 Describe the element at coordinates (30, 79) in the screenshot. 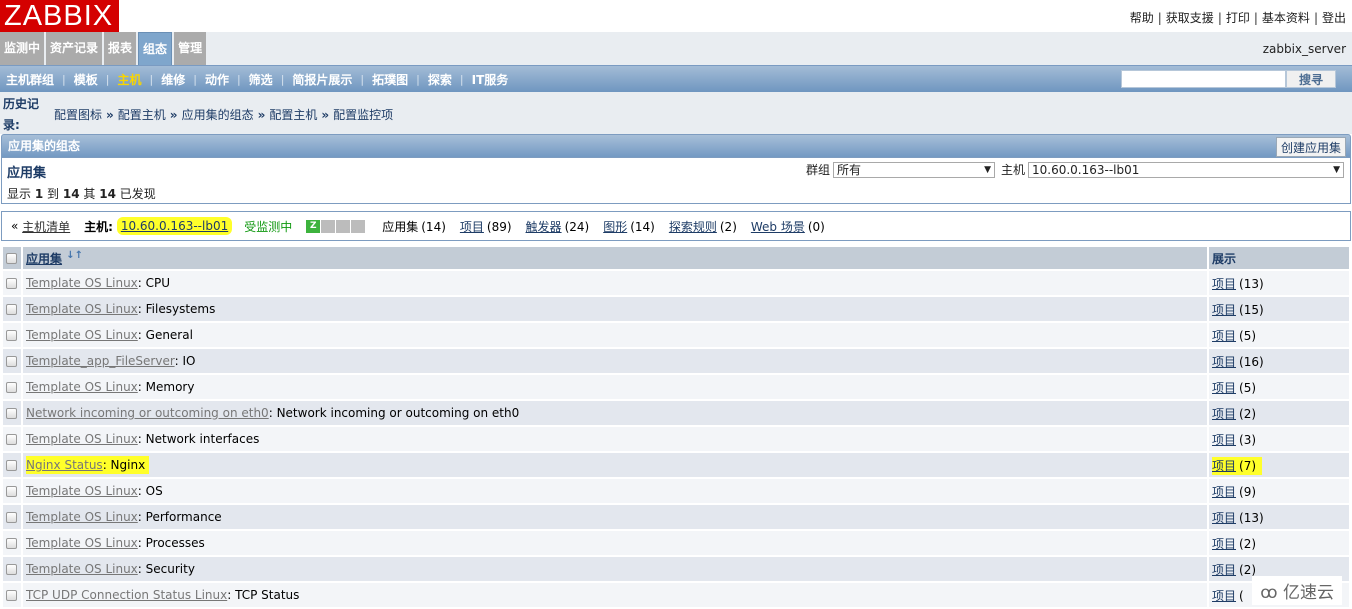

I see `sub-nav-item: 主机群组` at that location.